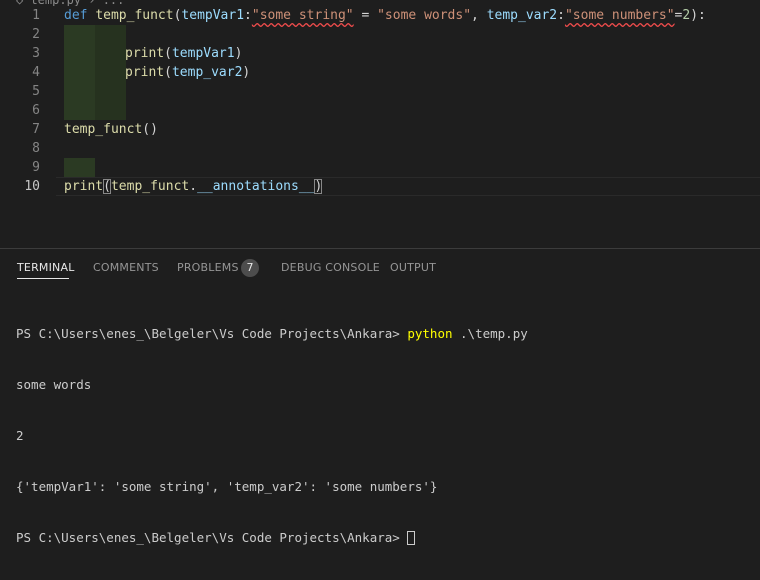  I want to click on param-name: tempVar1, so click(213, 15).